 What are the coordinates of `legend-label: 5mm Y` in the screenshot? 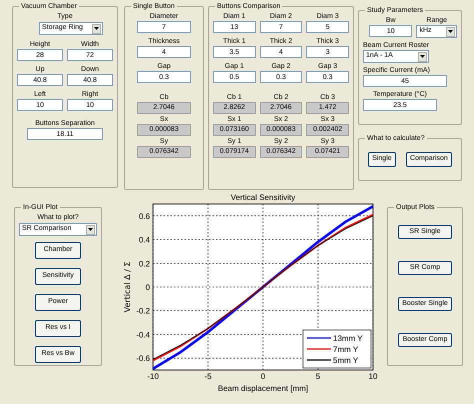 It's located at (345, 360).